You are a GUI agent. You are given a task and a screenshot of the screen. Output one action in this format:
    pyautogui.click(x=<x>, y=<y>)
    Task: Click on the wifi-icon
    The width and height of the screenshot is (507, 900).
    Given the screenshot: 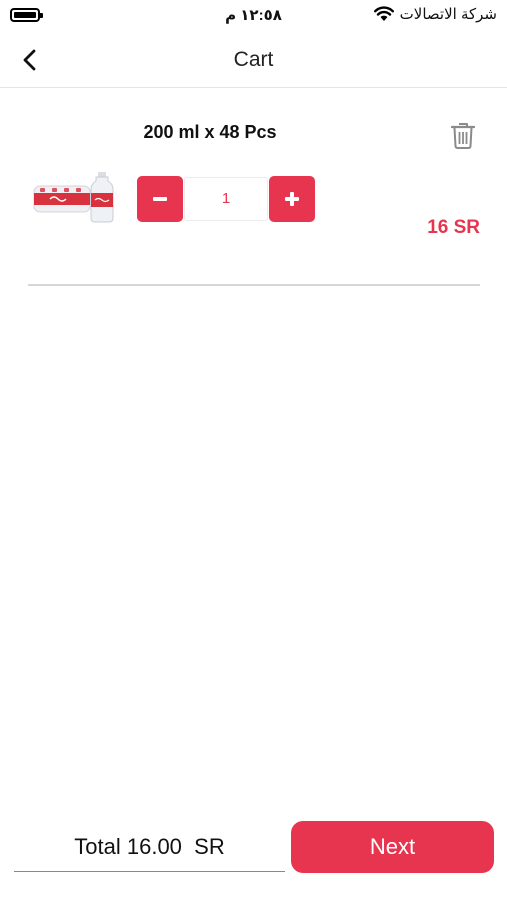 What is the action you would take?
    pyautogui.click(x=383, y=13)
    